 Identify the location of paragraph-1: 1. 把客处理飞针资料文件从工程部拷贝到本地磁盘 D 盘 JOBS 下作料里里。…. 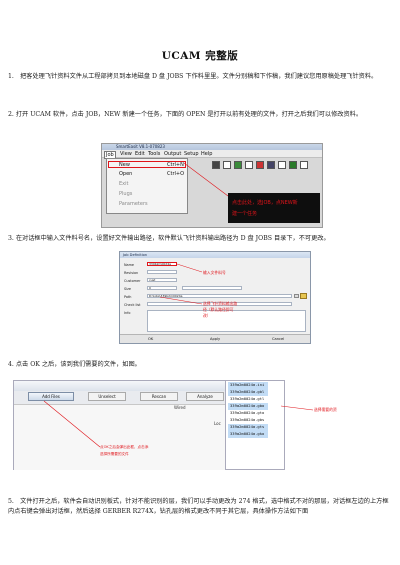
(193, 76).